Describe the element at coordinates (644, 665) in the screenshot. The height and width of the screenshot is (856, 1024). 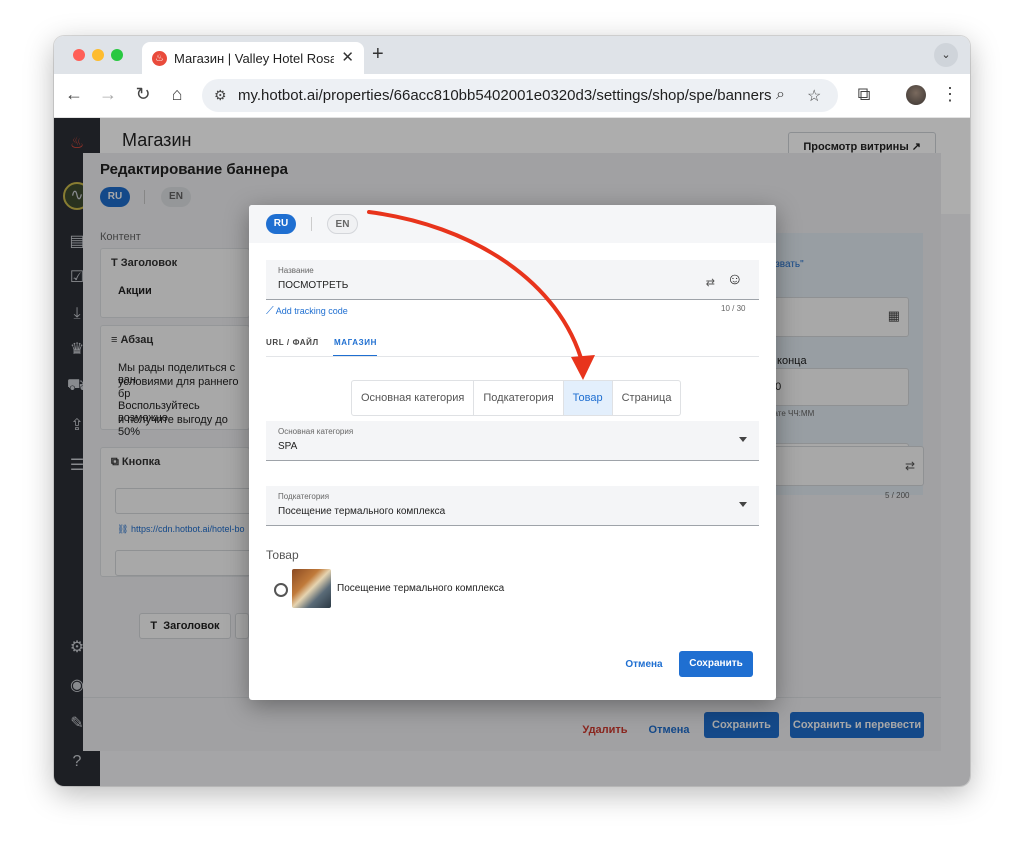
I see `modal-cancel-button: Отмена` at that location.